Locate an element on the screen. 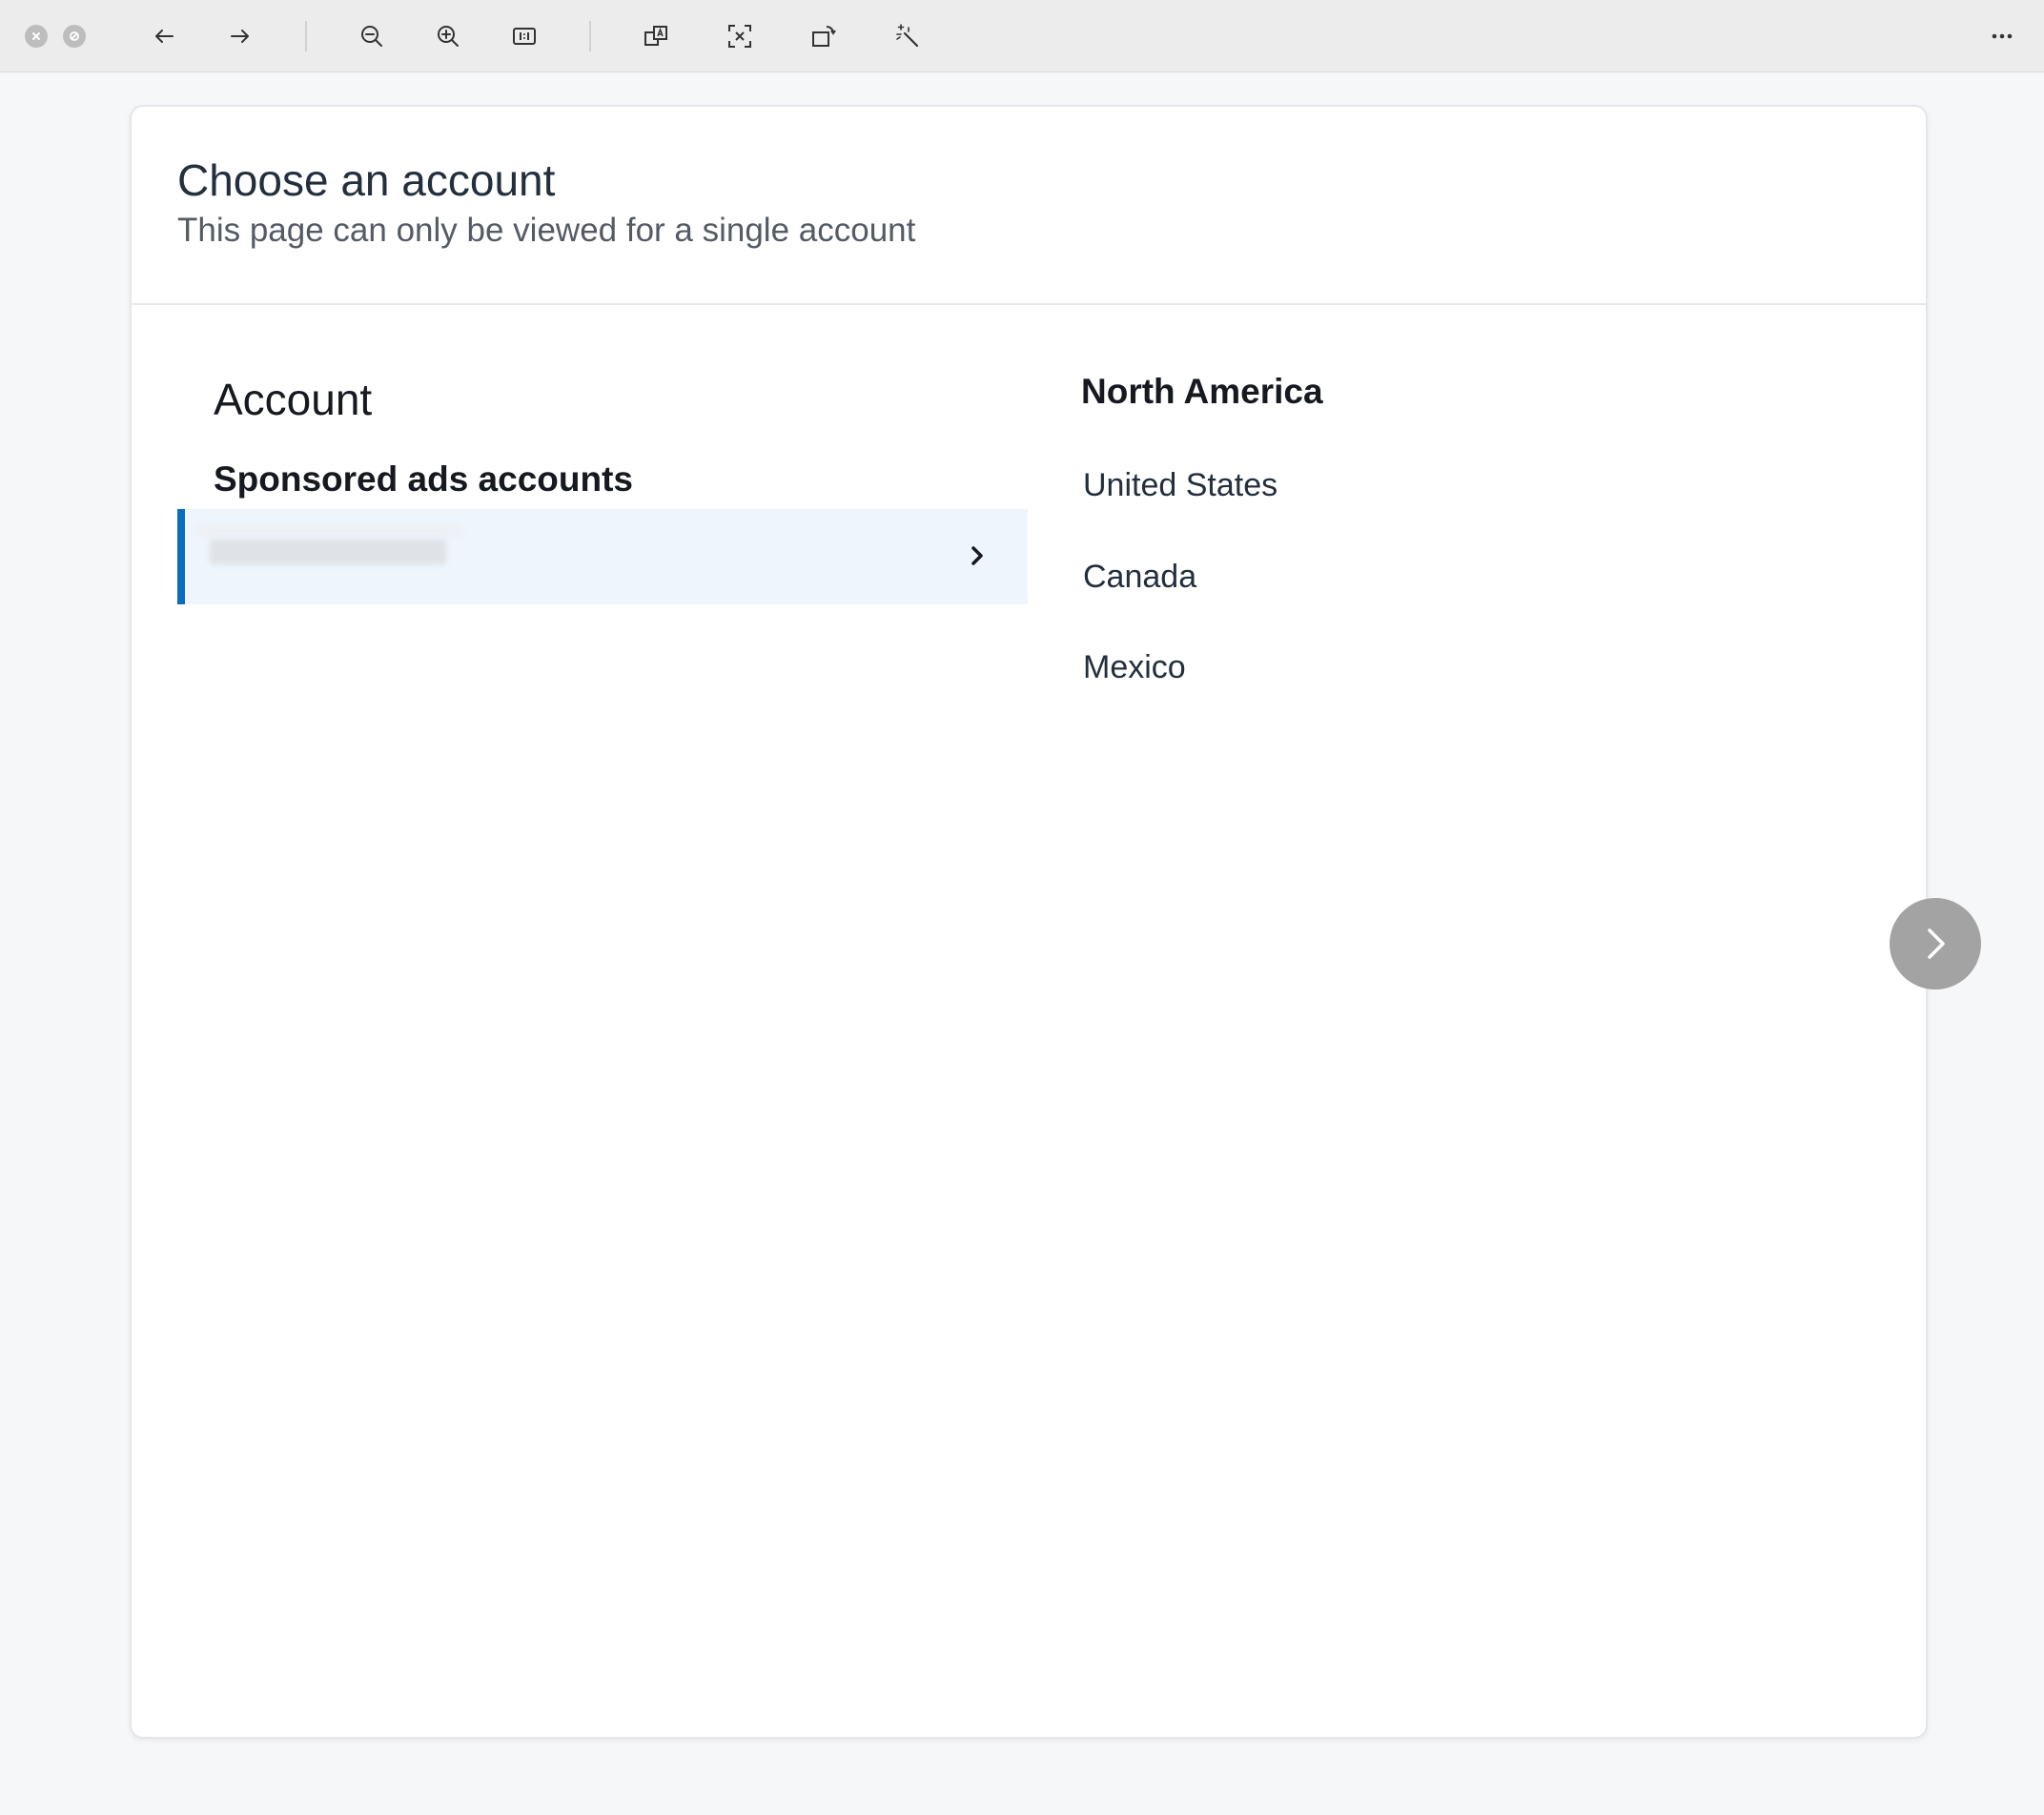 The image size is (2044, 1815). country-item-mexico: Mexico is located at coordinates (1134, 668).